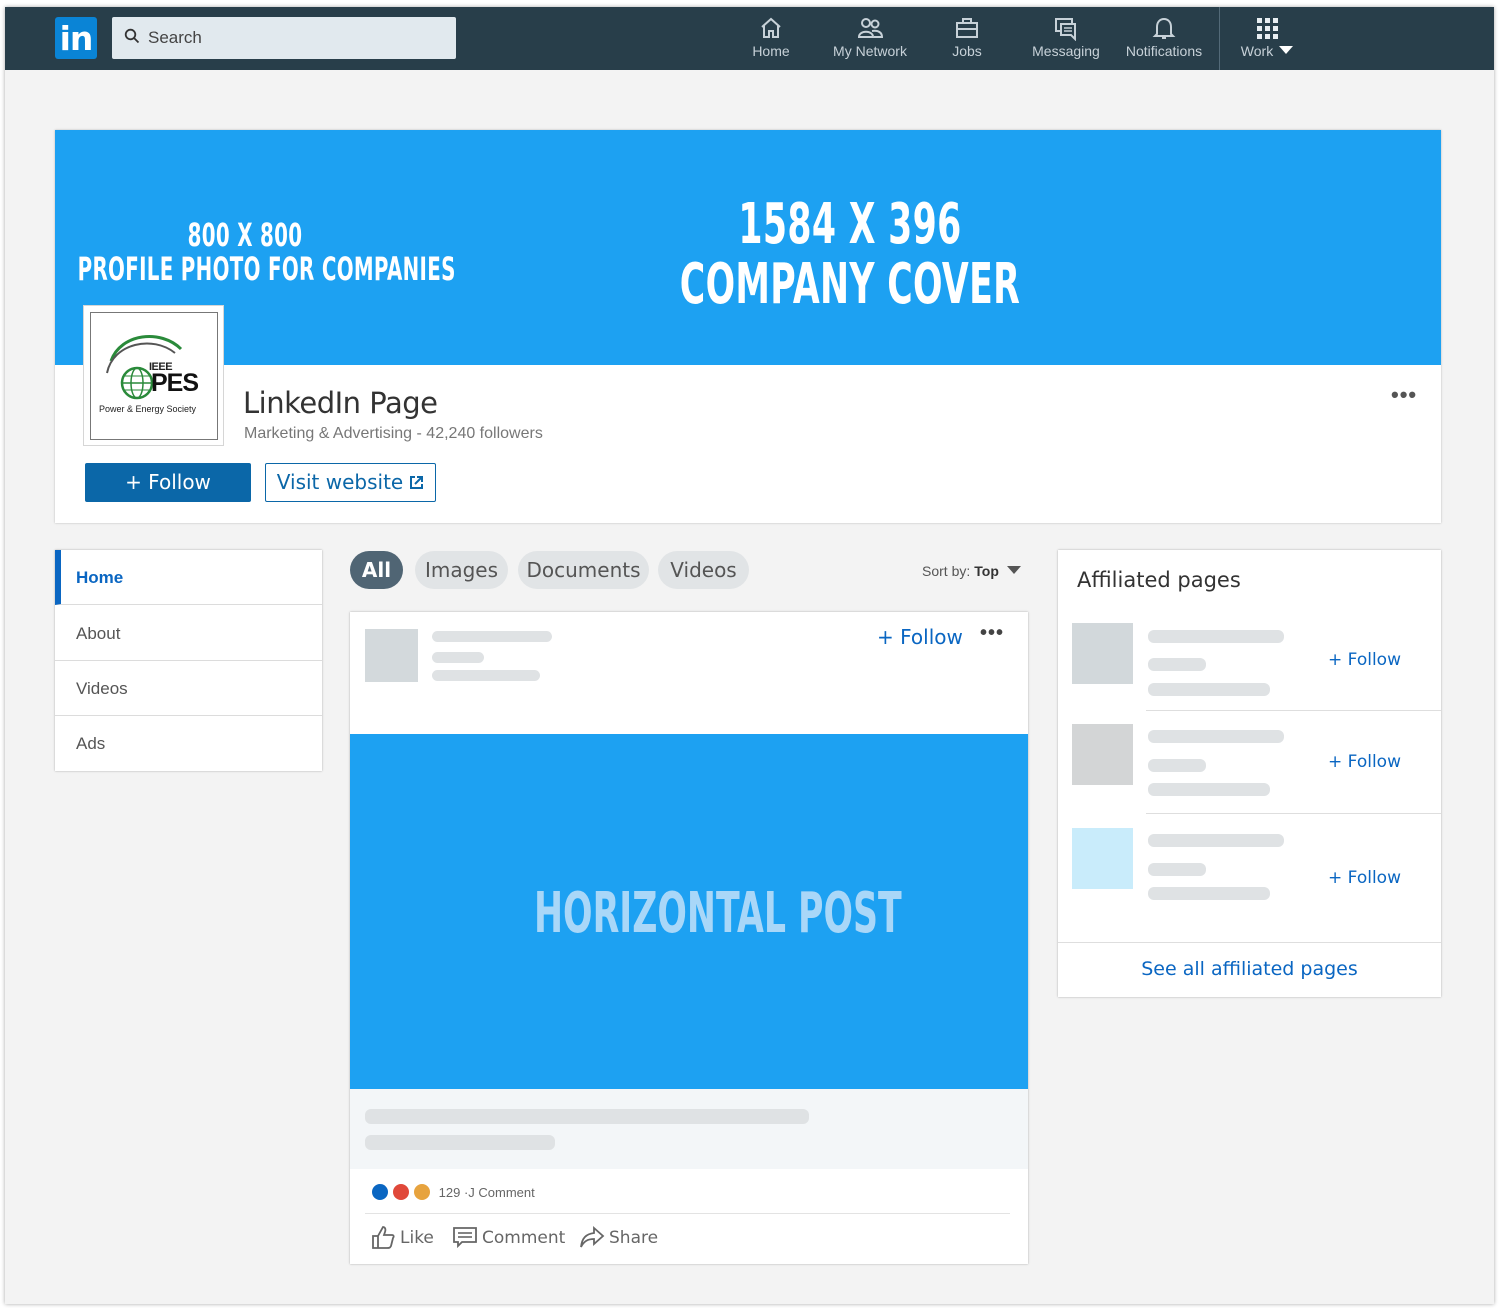 This screenshot has height=1308, width=1503. I want to click on nav-my-network: My Network, so click(870, 41).